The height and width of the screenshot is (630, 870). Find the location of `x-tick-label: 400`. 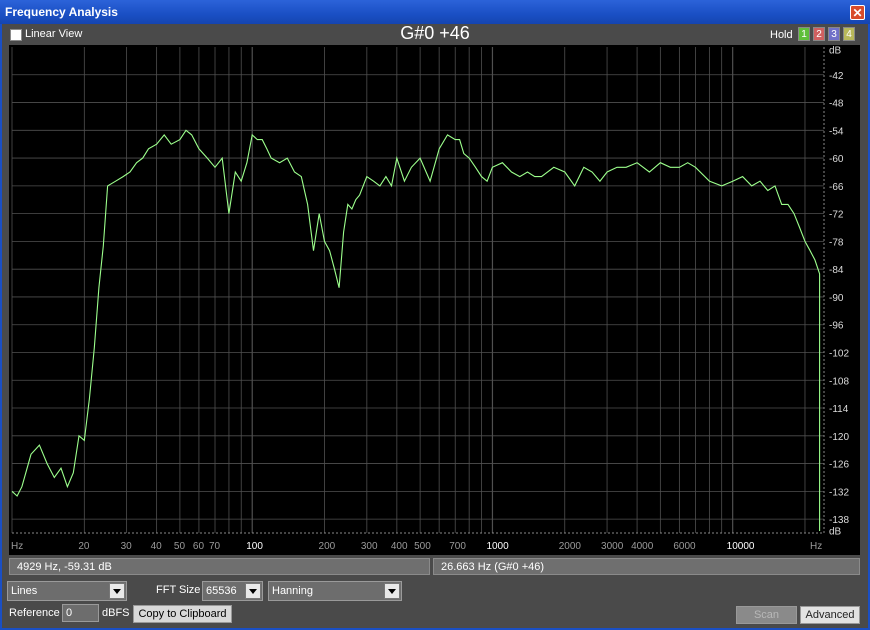

x-tick-label: 400 is located at coordinates (399, 546).